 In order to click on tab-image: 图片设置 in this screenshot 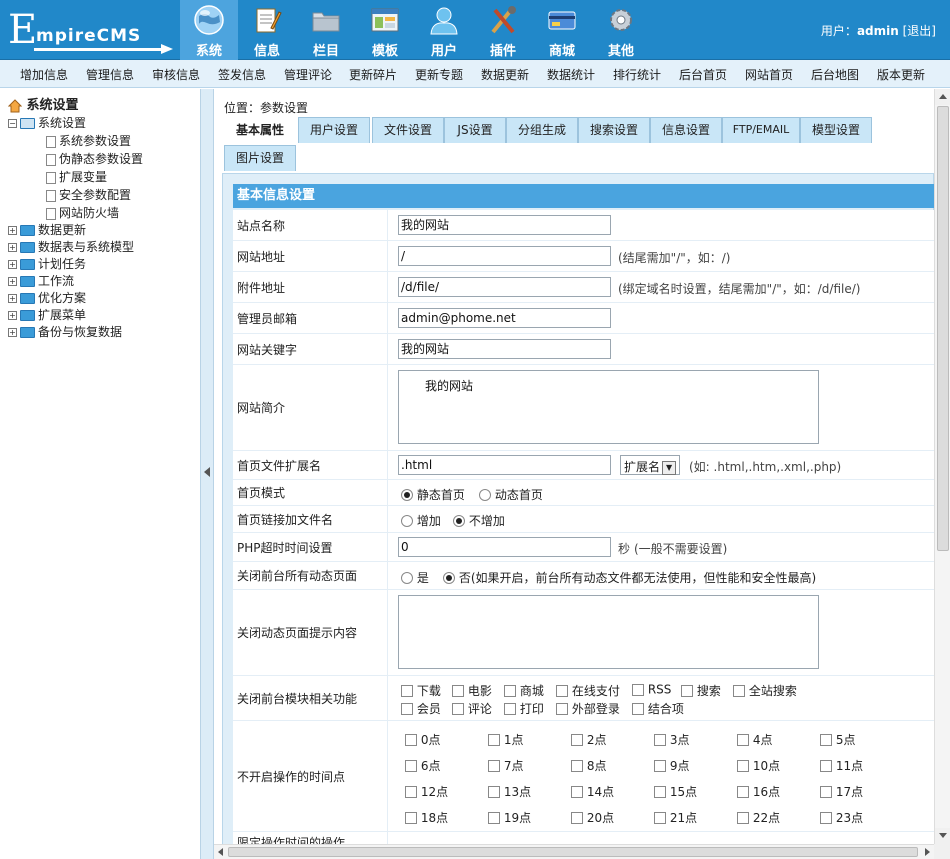, I will do `click(260, 158)`.